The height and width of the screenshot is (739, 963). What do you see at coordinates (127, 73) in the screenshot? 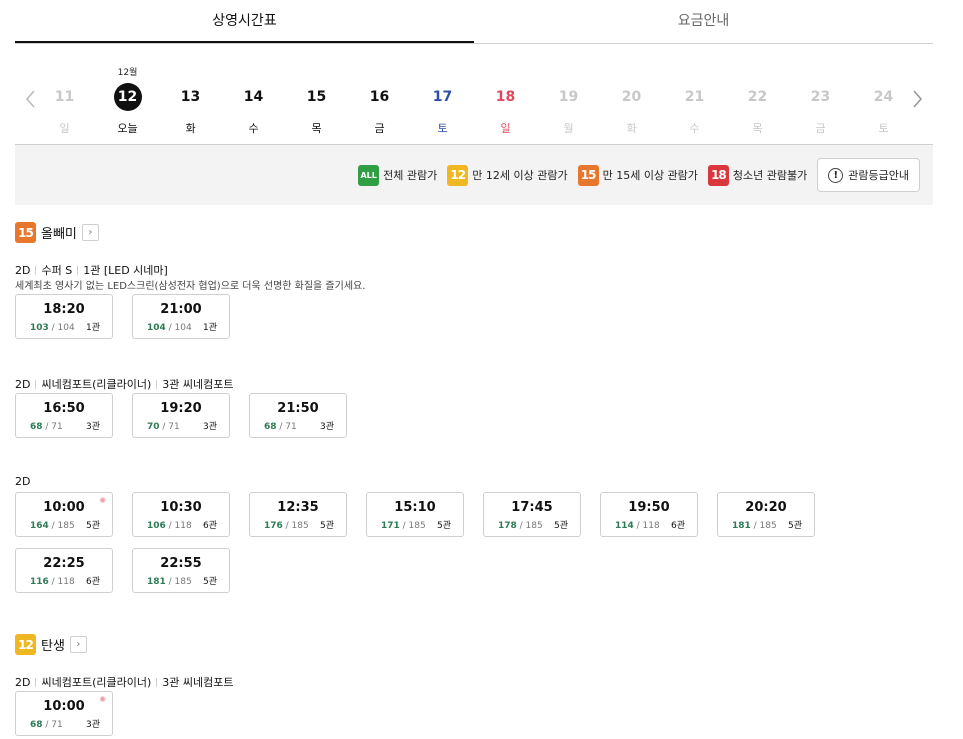
I see `month-label: 12월` at bounding box center [127, 73].